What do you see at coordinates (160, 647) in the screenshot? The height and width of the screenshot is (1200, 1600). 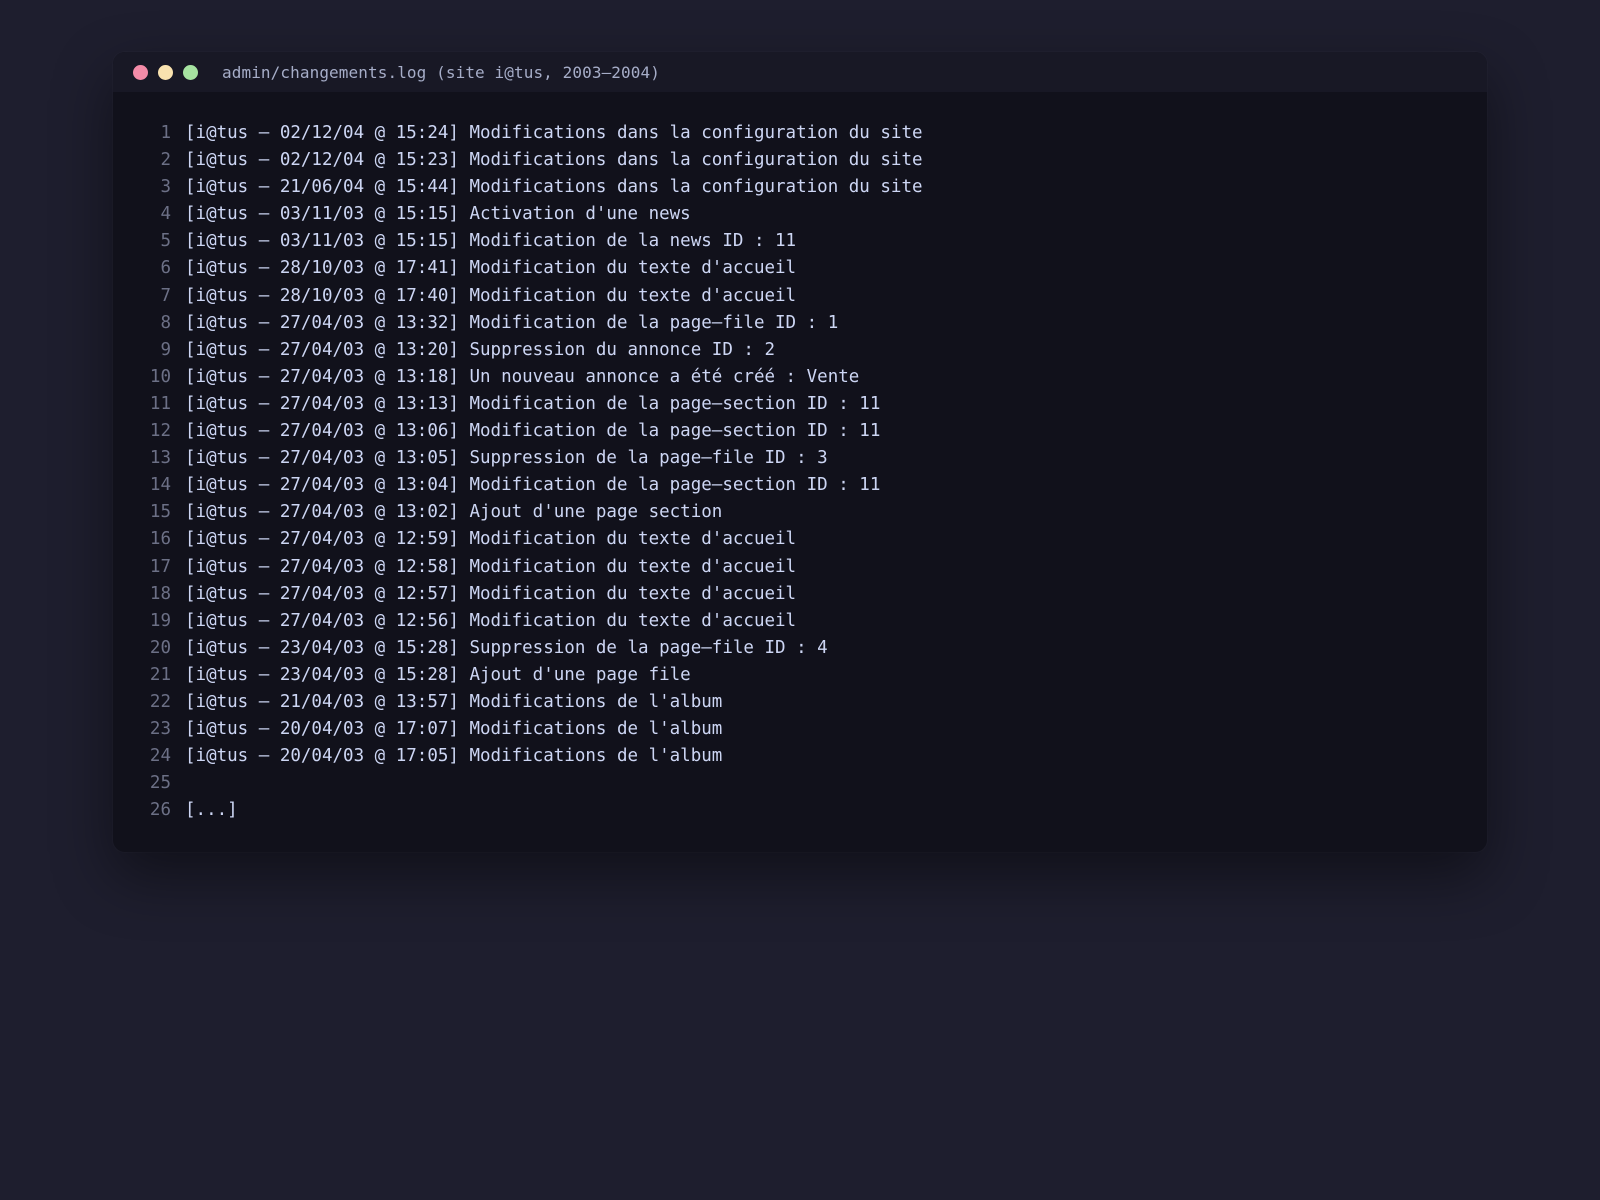 I see `line-number: 20` at bounding box center [160, 647].